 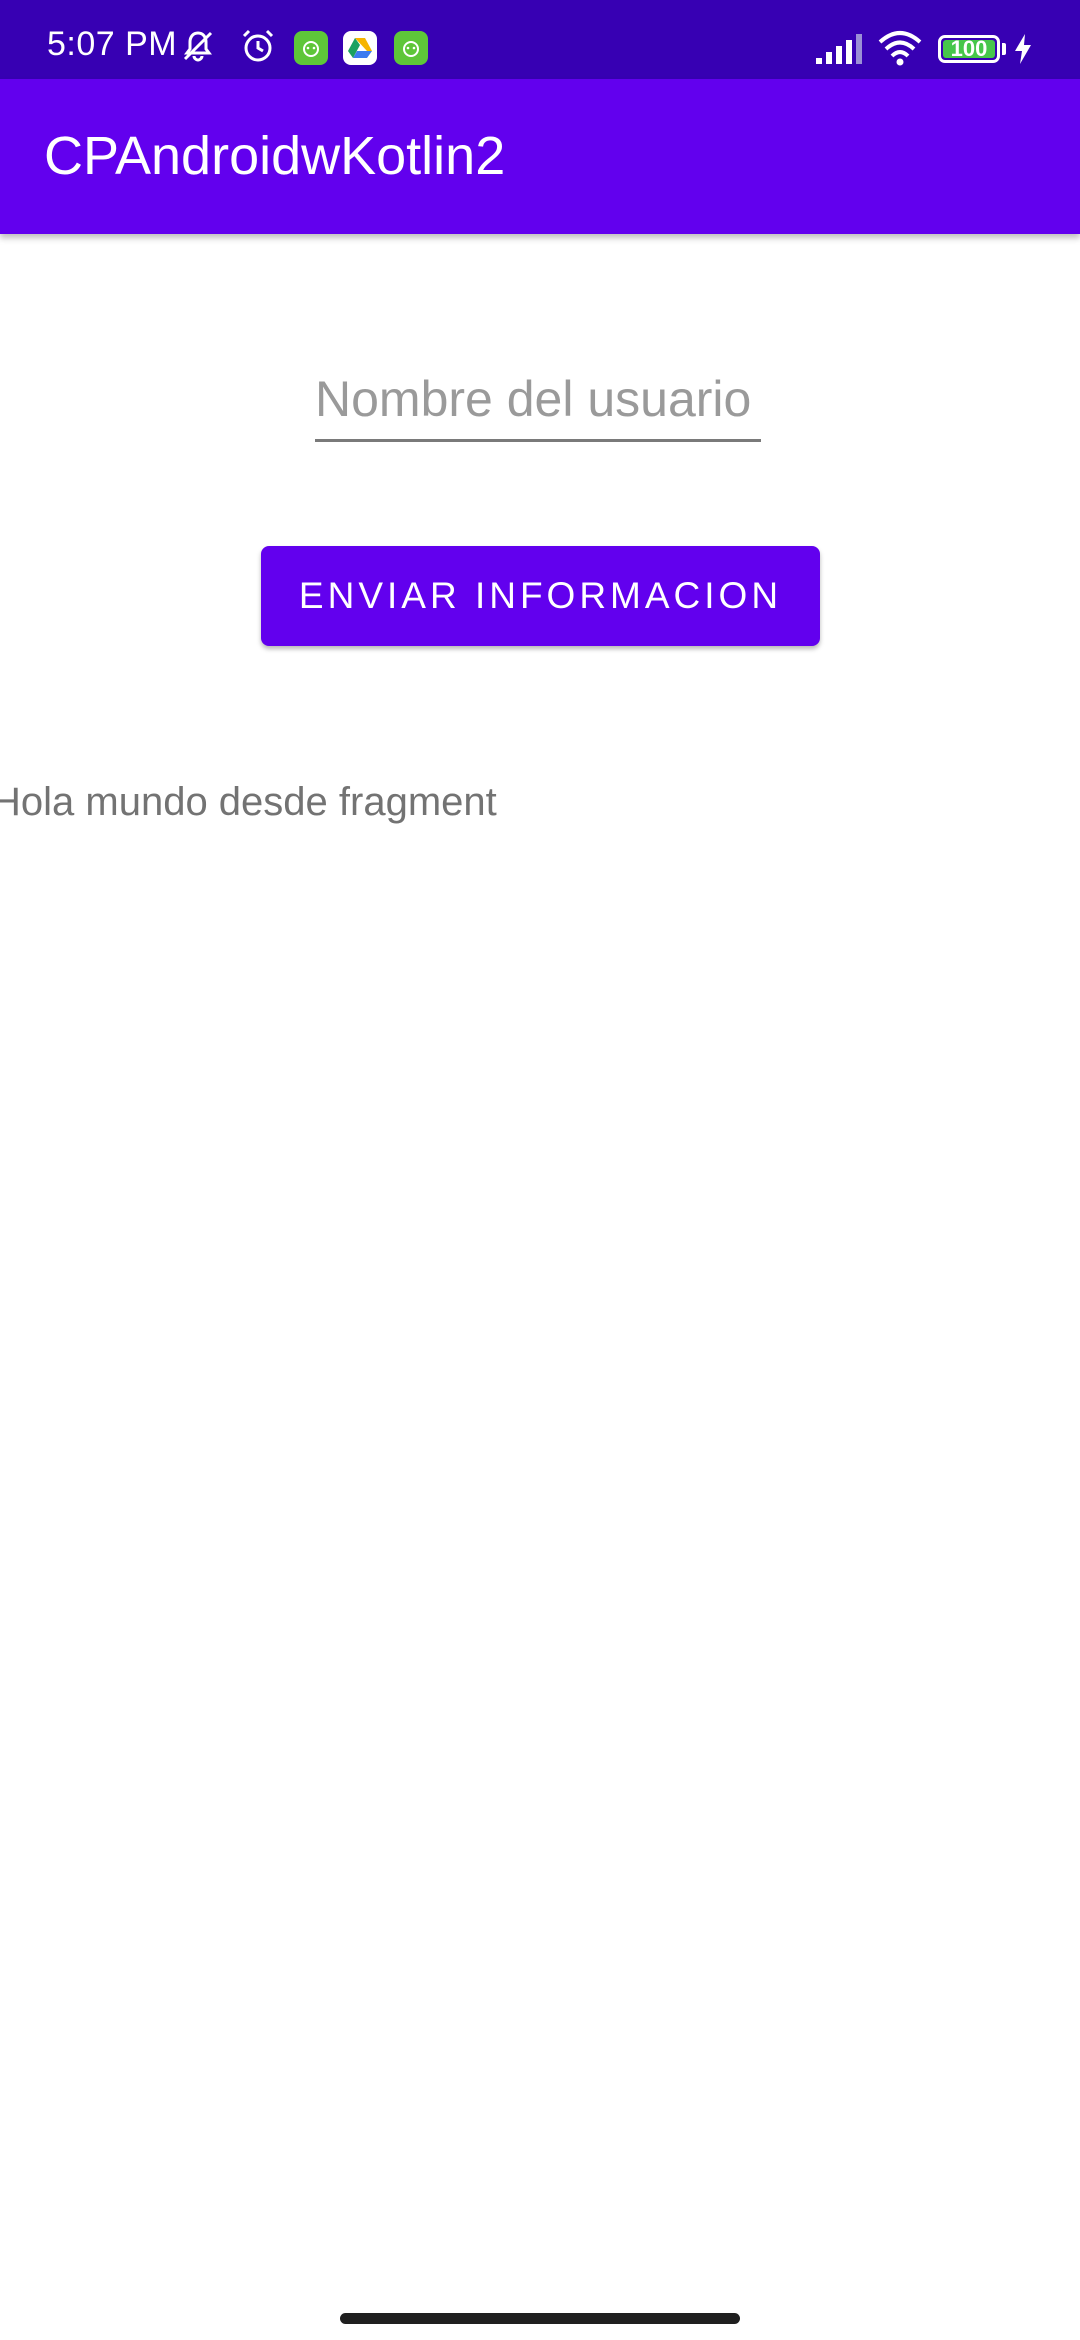 I want to click on muted-bell-icon, so click(x=198, y=46).